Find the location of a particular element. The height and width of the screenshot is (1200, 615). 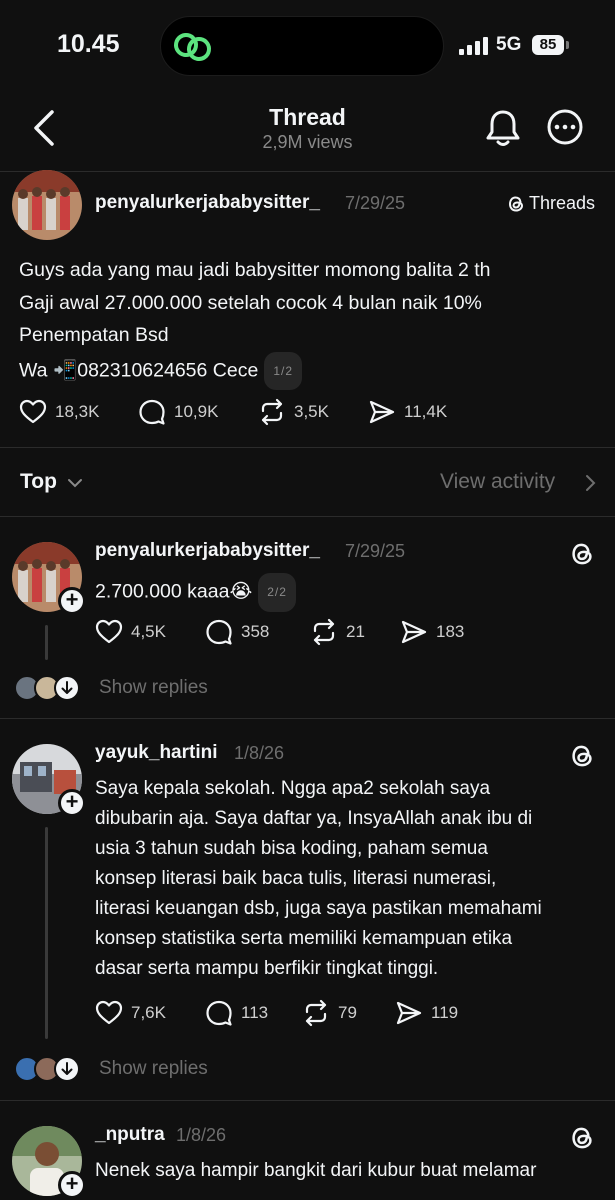

battery-cap is located at coordinates (567, 45).